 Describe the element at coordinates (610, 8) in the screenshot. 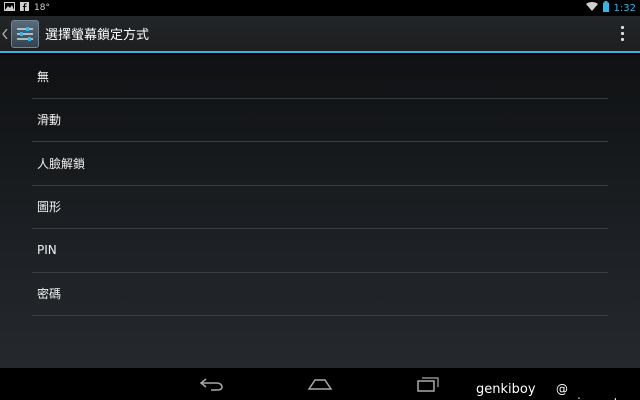

I see `system-icons: 1:32` at that location.